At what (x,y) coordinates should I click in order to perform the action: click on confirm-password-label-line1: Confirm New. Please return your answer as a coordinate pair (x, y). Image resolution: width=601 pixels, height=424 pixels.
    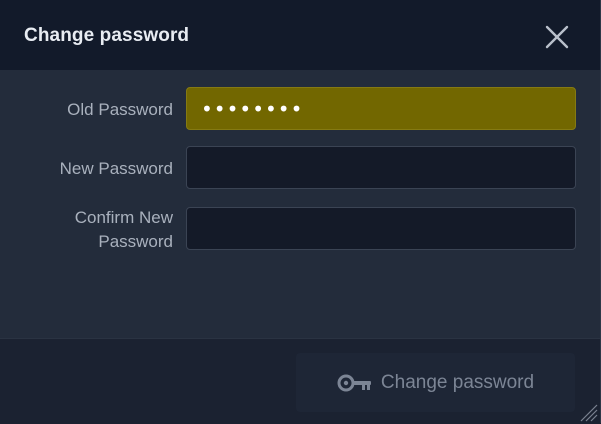
    Looking at the image, I should click on (123, 217).